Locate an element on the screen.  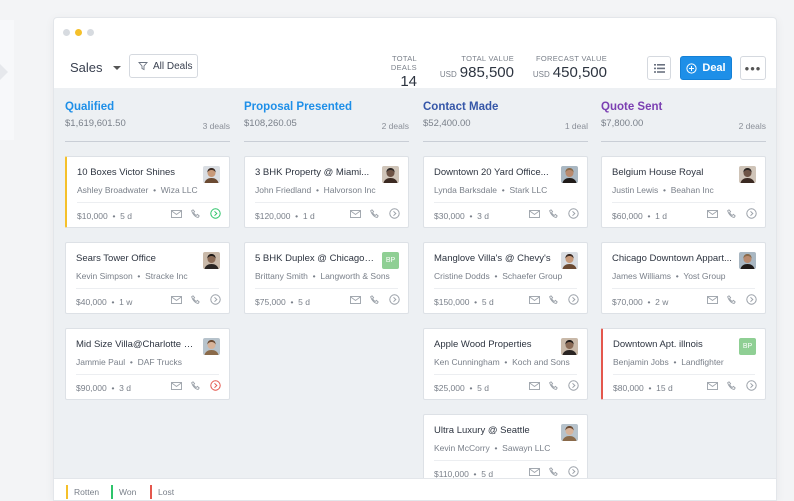
deal-organization: Beahan Inc is located at coordinates (692, 190).